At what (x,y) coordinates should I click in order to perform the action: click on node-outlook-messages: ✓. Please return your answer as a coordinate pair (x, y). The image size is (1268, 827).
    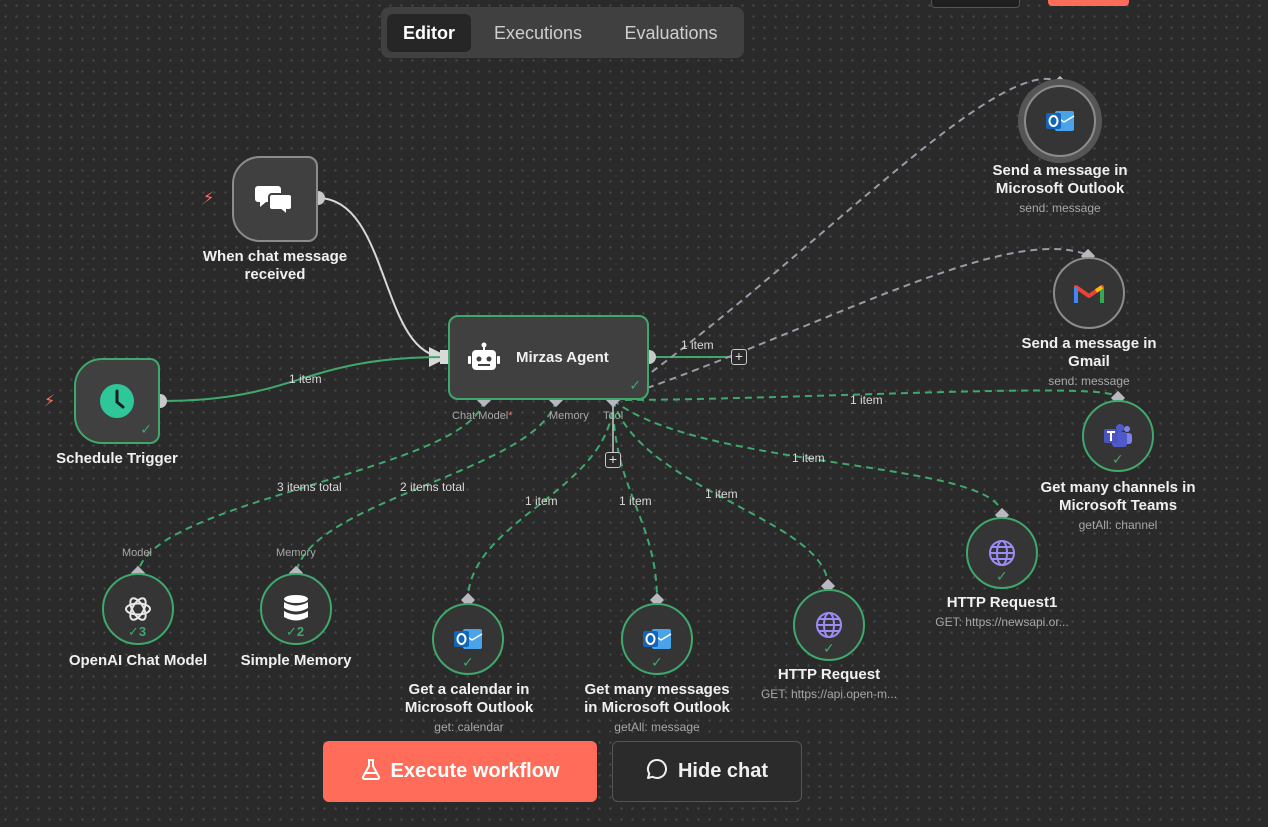
    Looking at the image, I should click on (657, 639).